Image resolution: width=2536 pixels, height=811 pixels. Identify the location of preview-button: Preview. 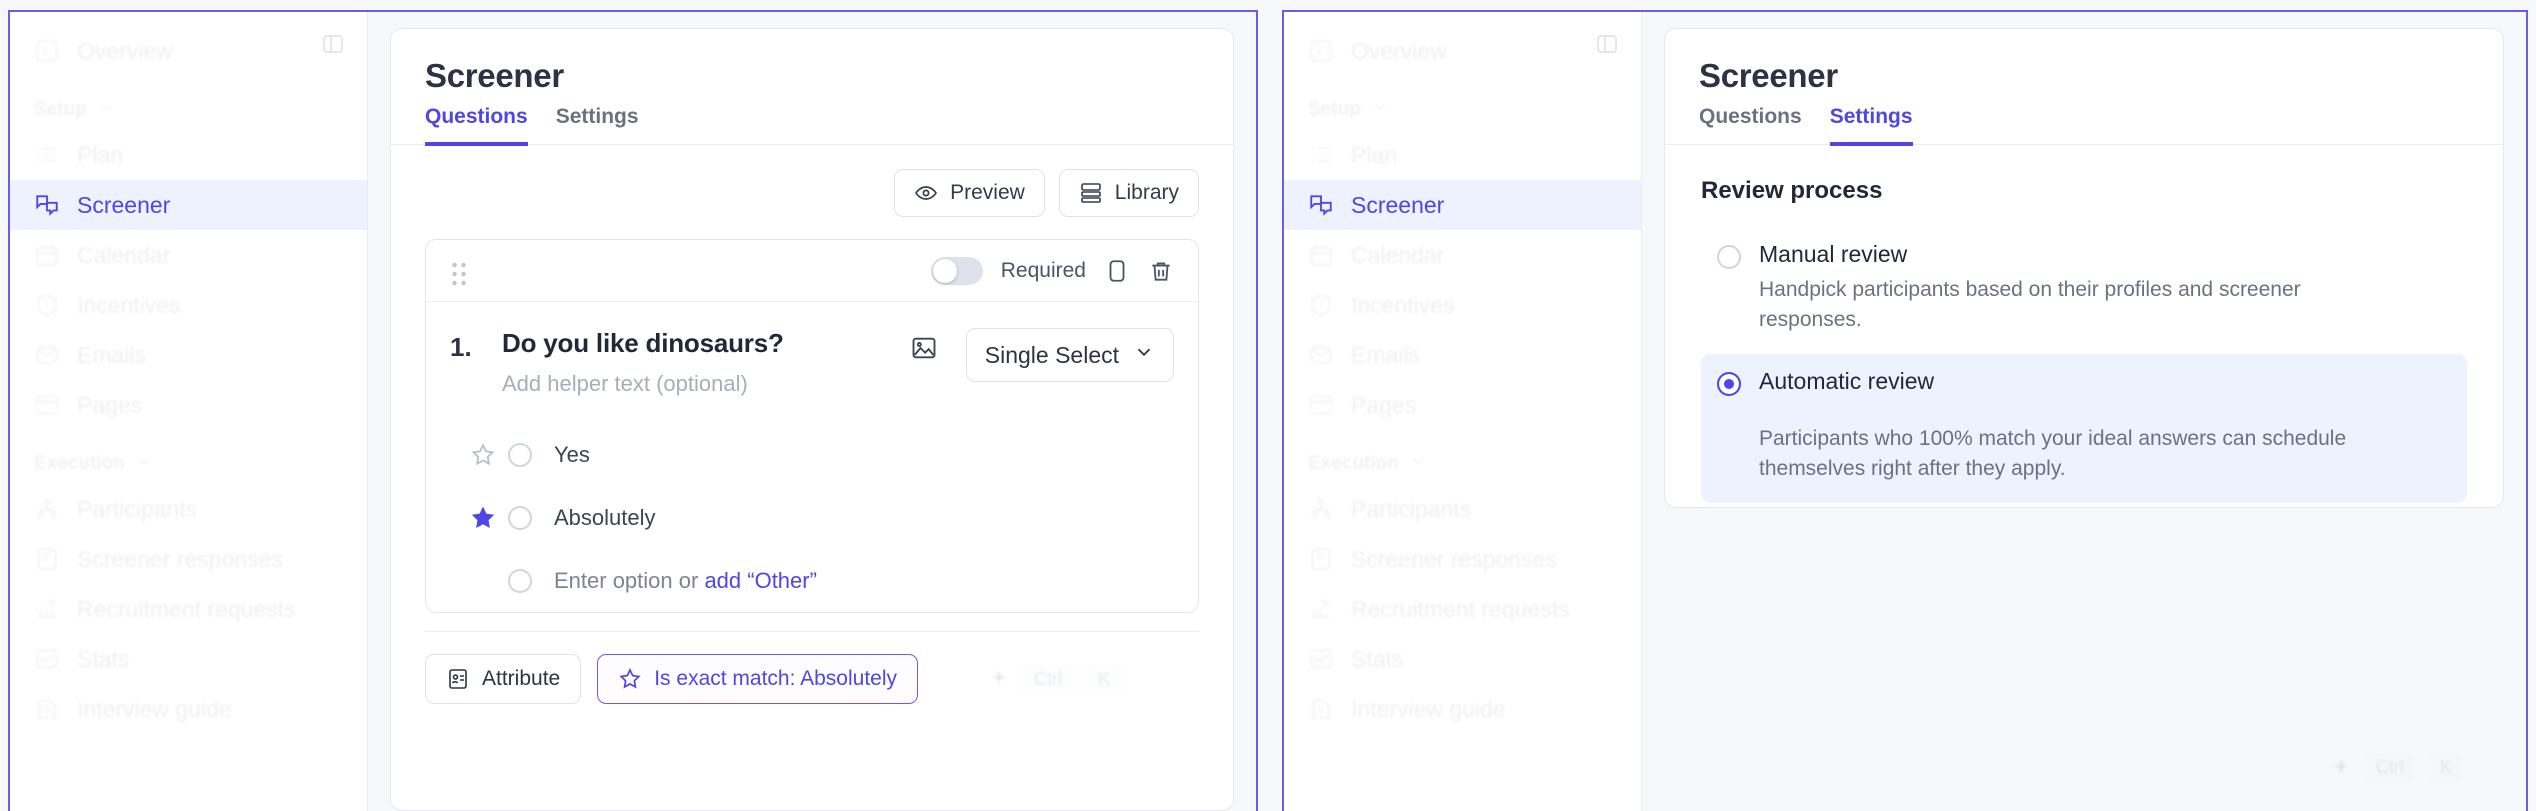
(969, 193).